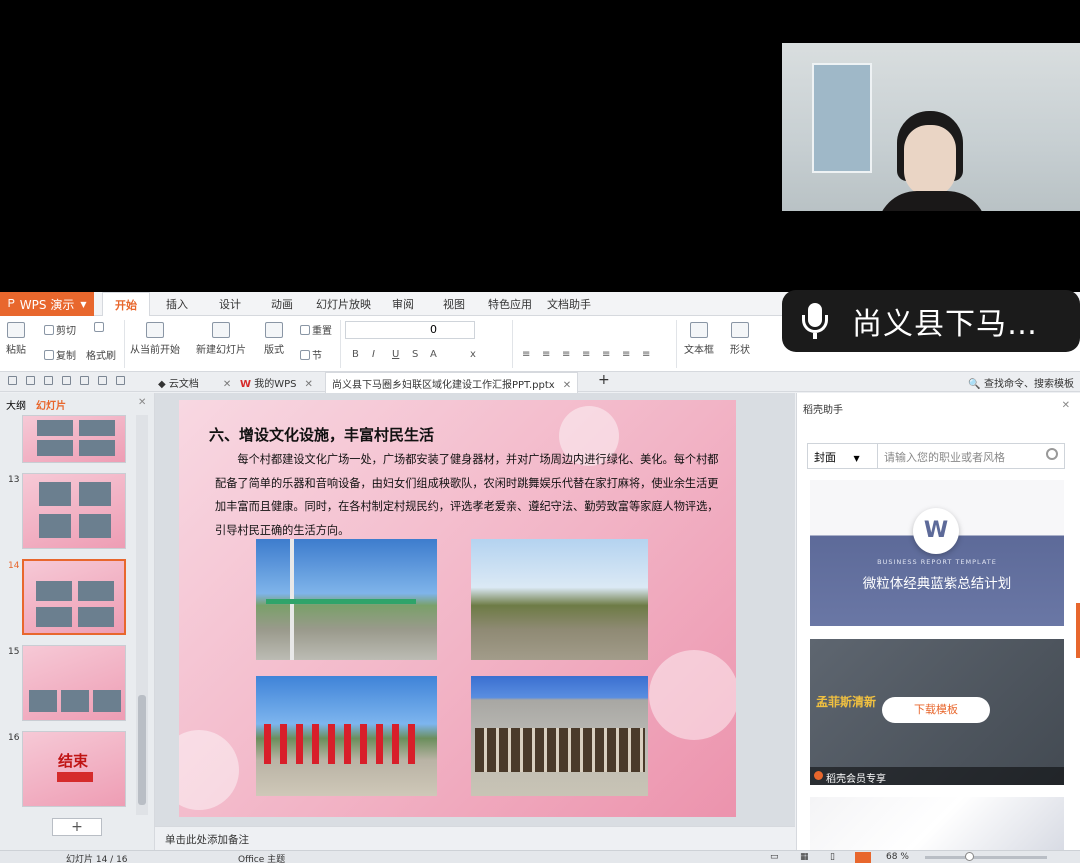 This screenshot has height=863, width=1080. I want to click on template-card-2: 孟菲斯清新 下载模板 稻壳会员专享, so click(937, 712).